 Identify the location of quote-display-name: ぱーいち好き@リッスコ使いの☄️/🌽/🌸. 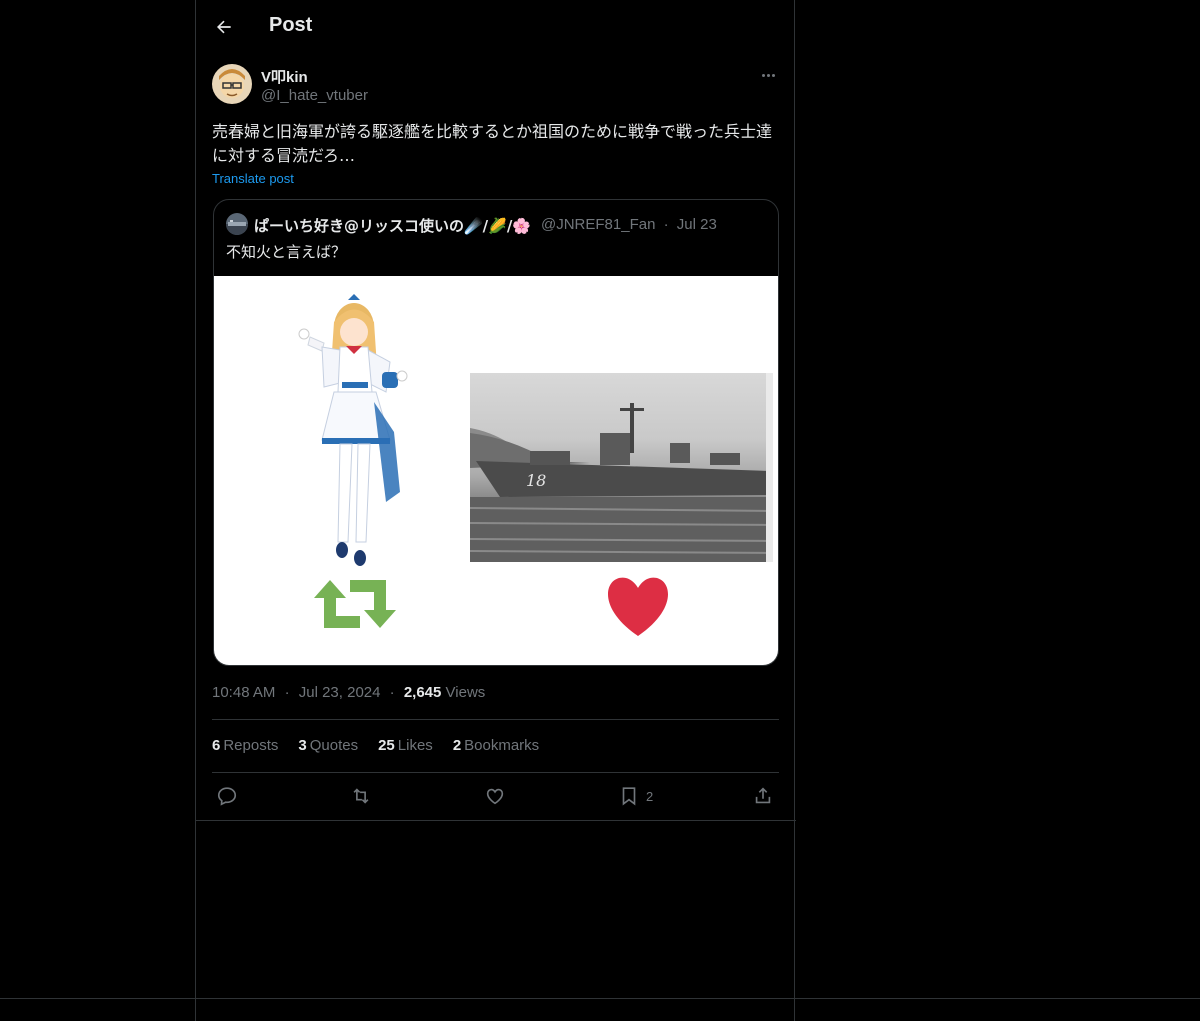
(392, 225).